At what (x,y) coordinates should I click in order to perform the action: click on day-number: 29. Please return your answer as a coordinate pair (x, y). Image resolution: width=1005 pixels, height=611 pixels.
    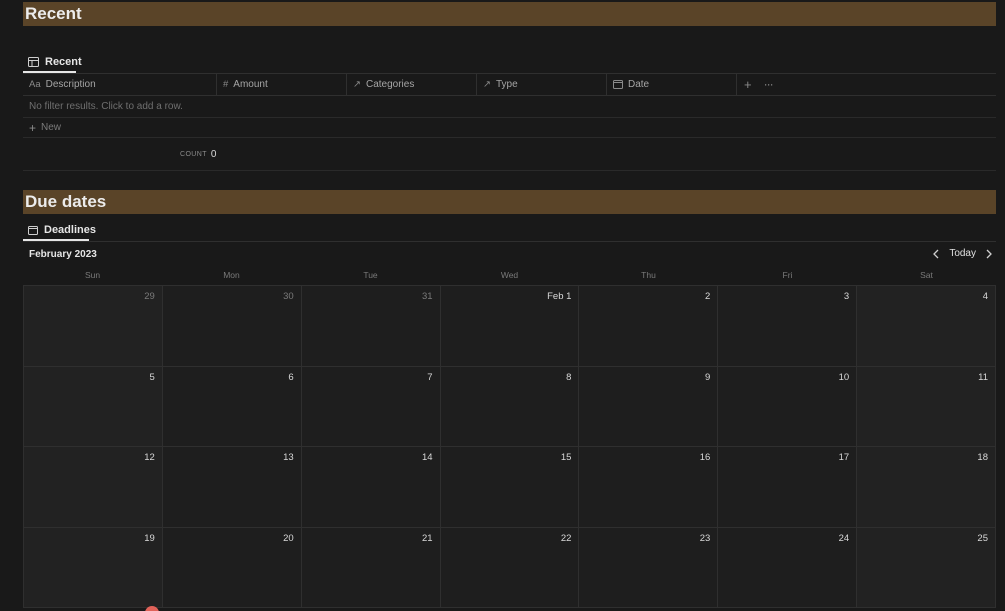
    Looking at the image, I should click on (149, 296).